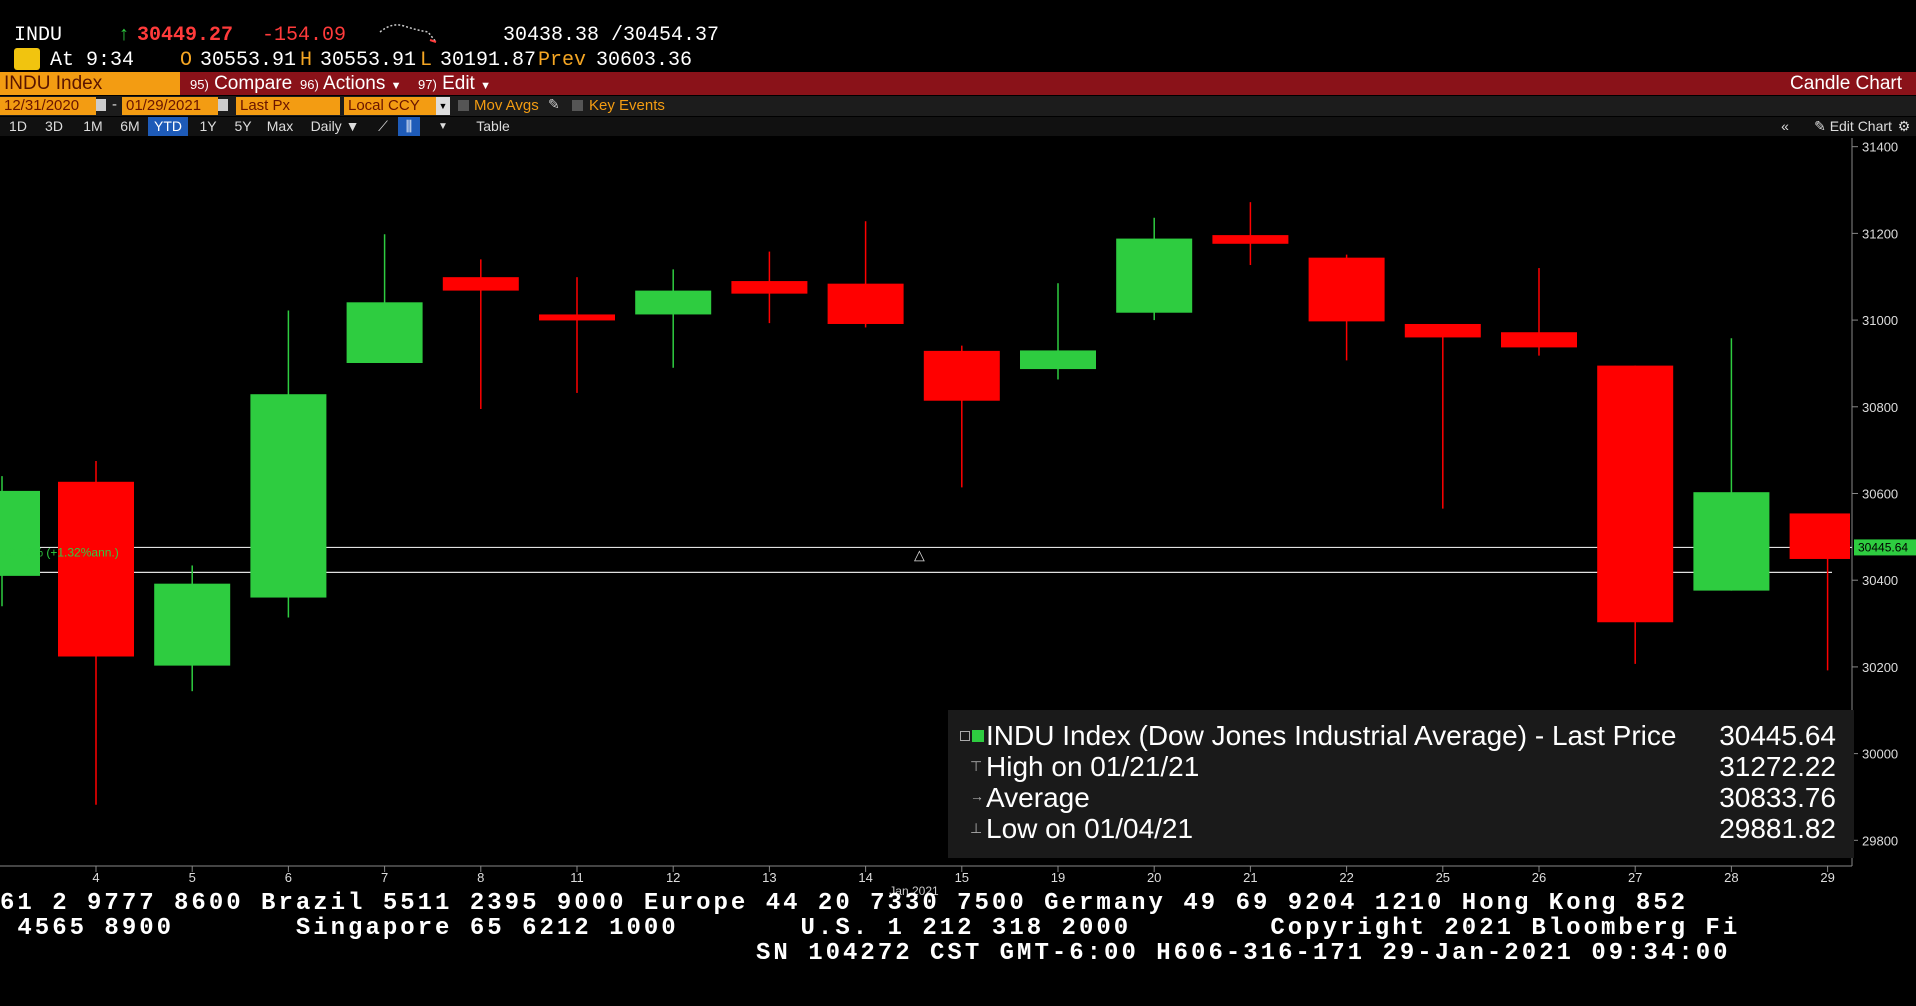 Image resolution: width=1916 pixels, height=1006 pixels. I want to click on key-events-checkbox, so click(577, 105).